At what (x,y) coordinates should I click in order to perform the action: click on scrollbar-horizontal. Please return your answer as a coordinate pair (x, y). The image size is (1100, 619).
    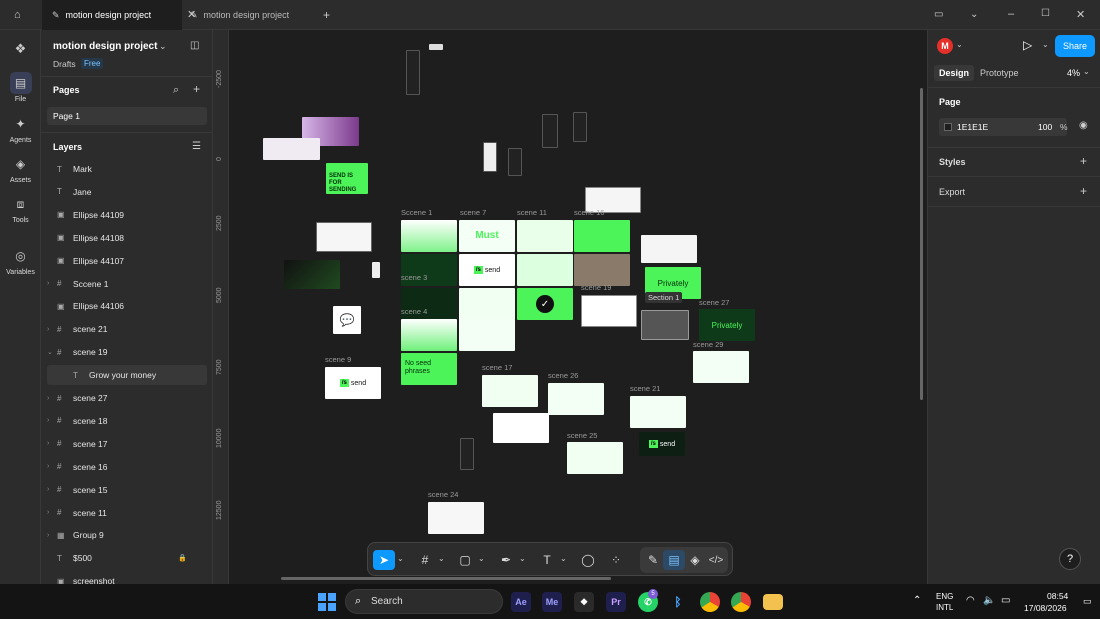
    Looking at the image, I should click on (446, 578).